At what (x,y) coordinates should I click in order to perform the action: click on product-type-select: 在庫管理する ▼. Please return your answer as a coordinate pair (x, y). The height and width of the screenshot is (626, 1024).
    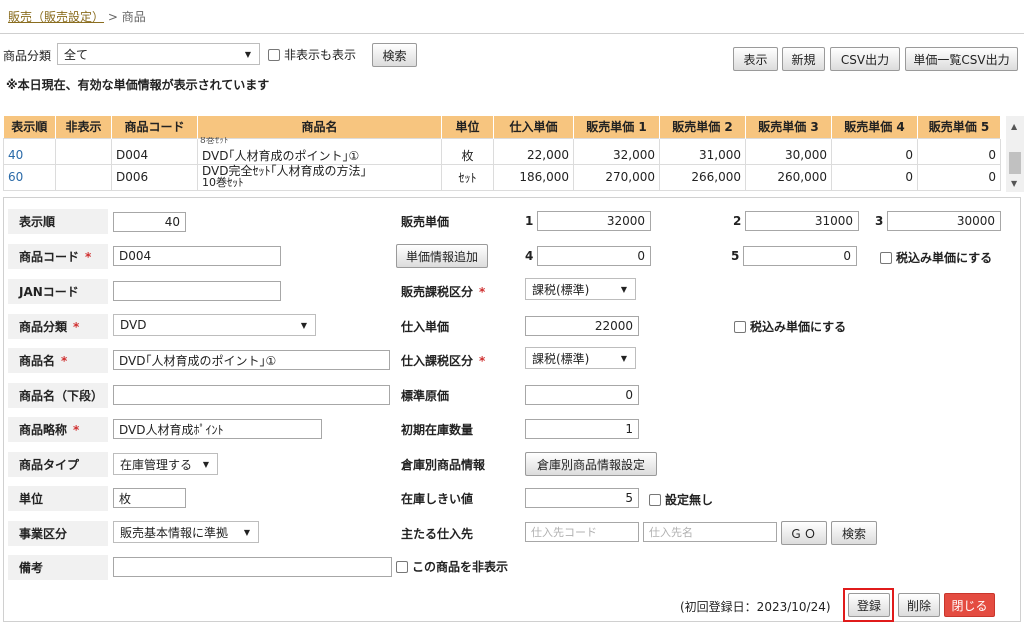
    Looking at the image, I should click on (165, 464).